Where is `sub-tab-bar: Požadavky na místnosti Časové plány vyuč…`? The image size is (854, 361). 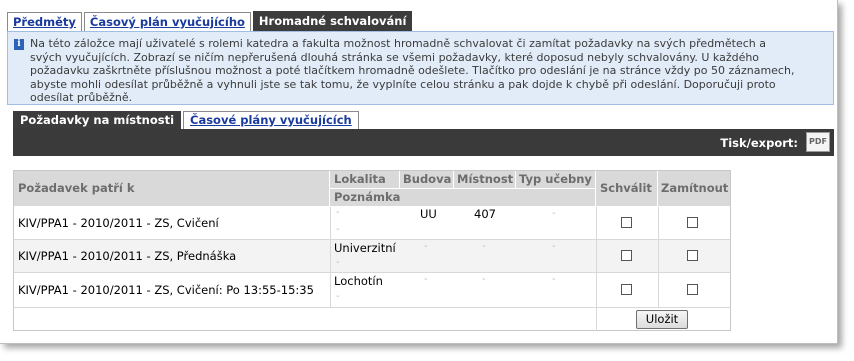 sub-tab-bar: Požadavky na místnosti Časové plány vyuč… is located at coordinates (187, 120).